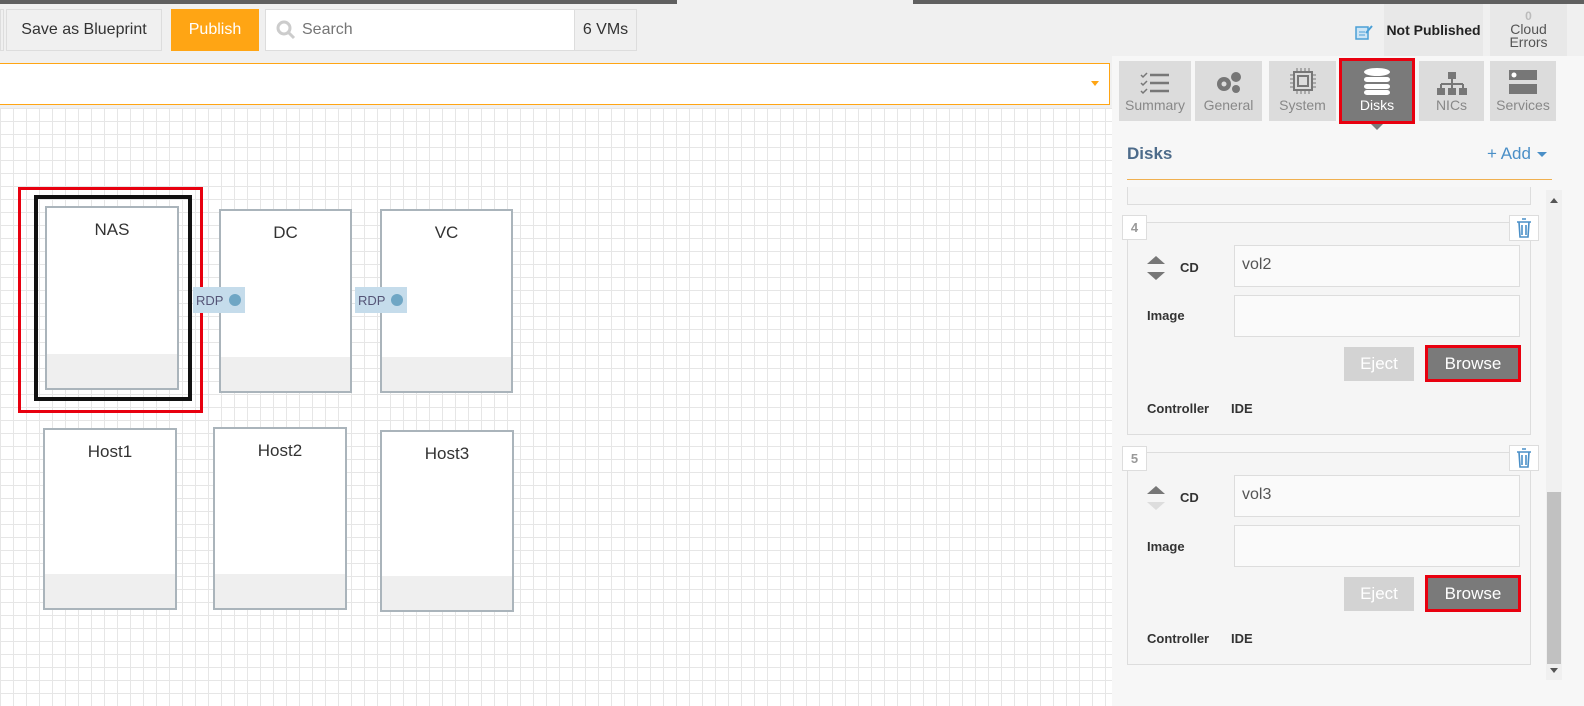 The image size is (1584, 706). Describe the element at coordinates (215, 30) in the screenshot. I see `publish-button: Publish` at that location.